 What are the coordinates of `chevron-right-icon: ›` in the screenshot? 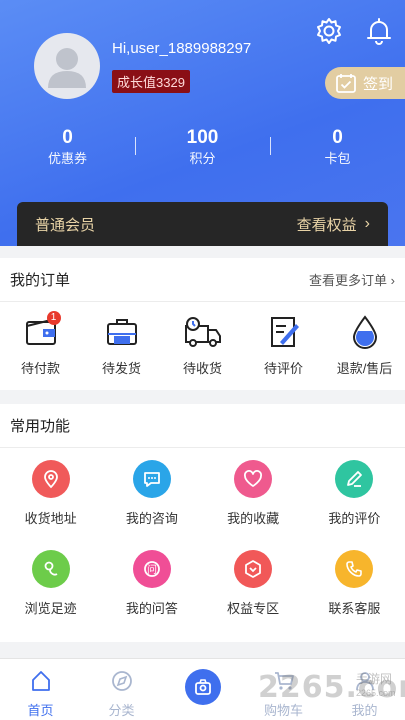 It's located at (367, 223).